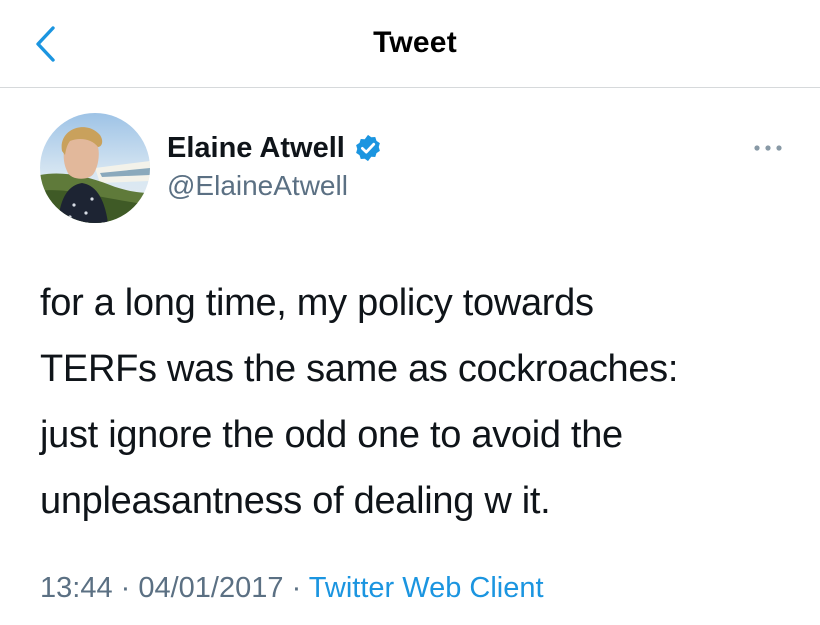 The height and width of the screenshot is (625, 820). What do you see at coordinates (76, 588) in the screenshot?
I see `tweet-time: 13:44` at bounding box center [76, 588].